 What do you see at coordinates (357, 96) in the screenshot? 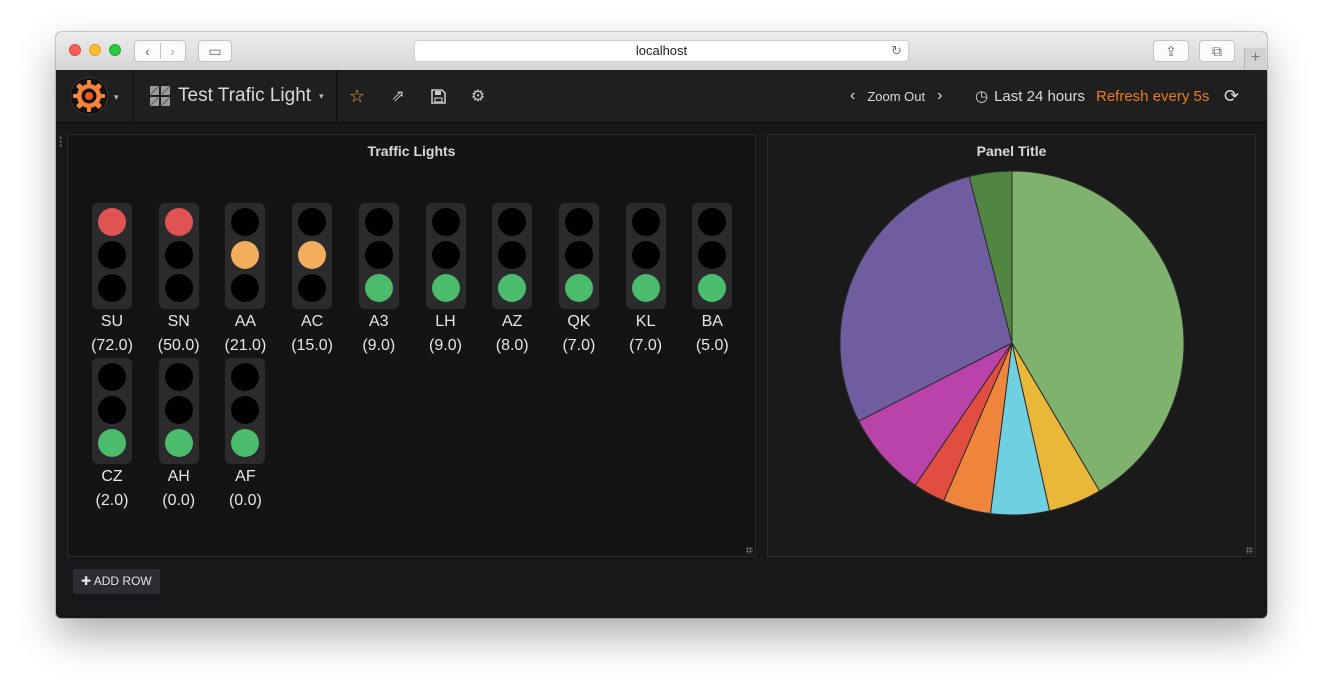
I see `star-icon: ☆` at bounding box center [357, 96].